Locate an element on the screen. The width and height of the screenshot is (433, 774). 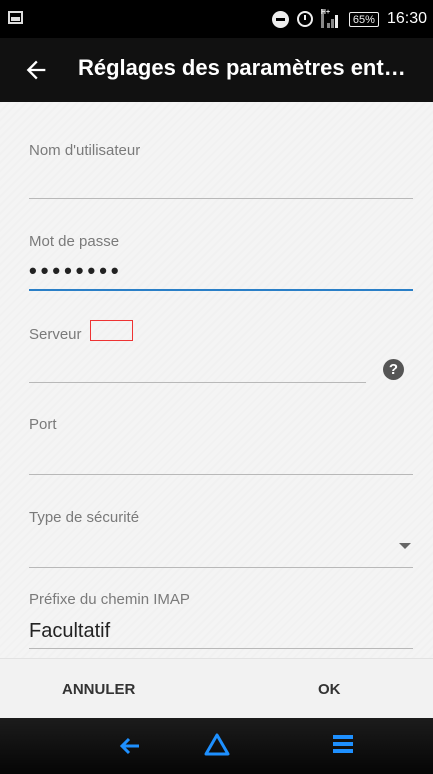
do-not-disturb-icon is located at coordinates (280, 19).